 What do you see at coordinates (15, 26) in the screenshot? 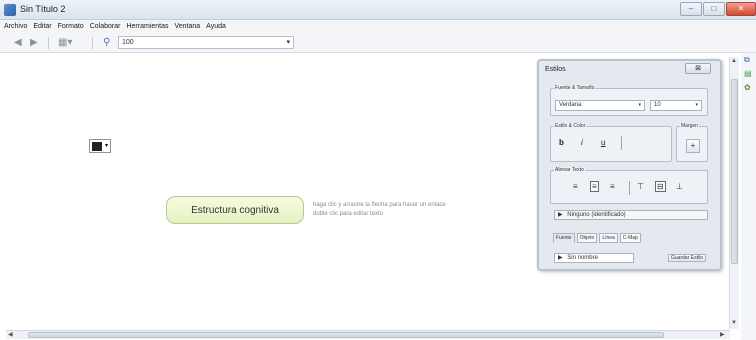
I see `menu-archivo: Archivo` at bounding box center [15, 26].